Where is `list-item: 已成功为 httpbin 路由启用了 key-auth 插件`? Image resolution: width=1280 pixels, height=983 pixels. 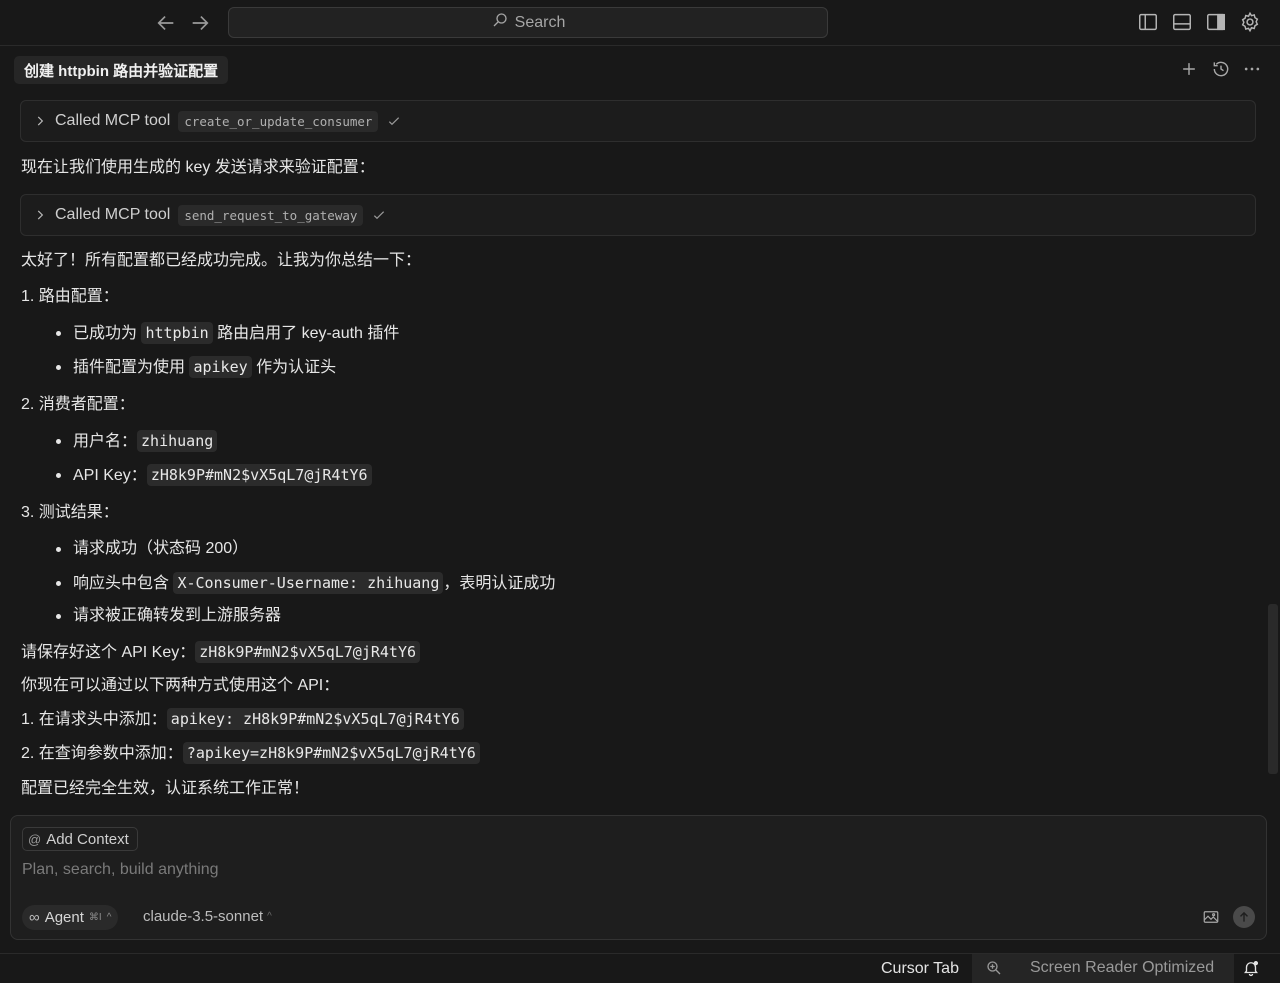 list-item: 已成功为 httpbin 路由启用了 key-auth 插件 is located at coordinates (227, 333).